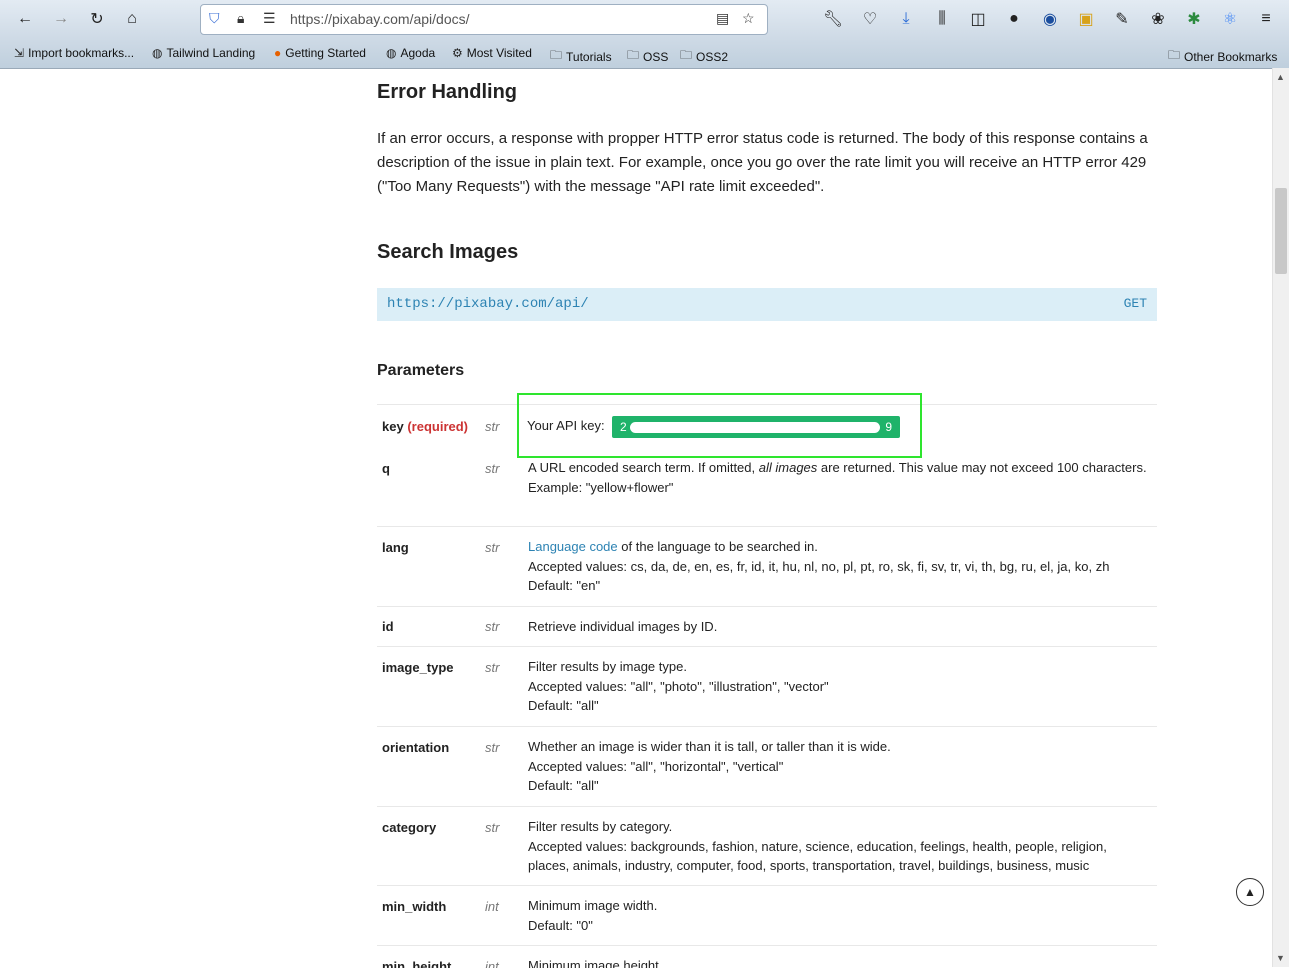  Describe the element at coordinates (1122, 19) in the screenshot. I see `extension-notes-icon: ✎` at that location.